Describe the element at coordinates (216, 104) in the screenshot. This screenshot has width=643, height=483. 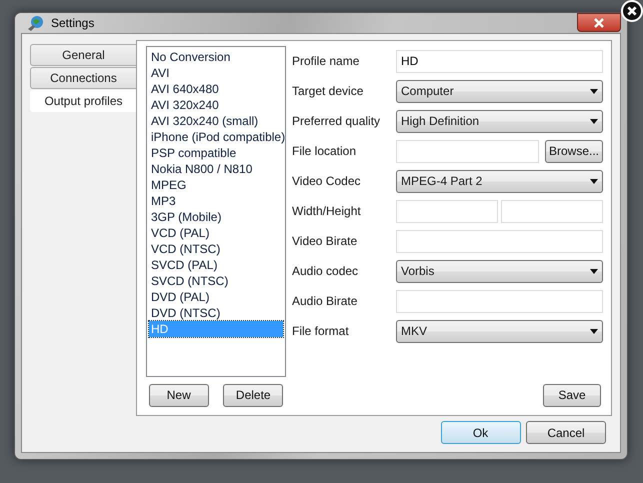
I see `list-item: AVI 320x240` at that location.